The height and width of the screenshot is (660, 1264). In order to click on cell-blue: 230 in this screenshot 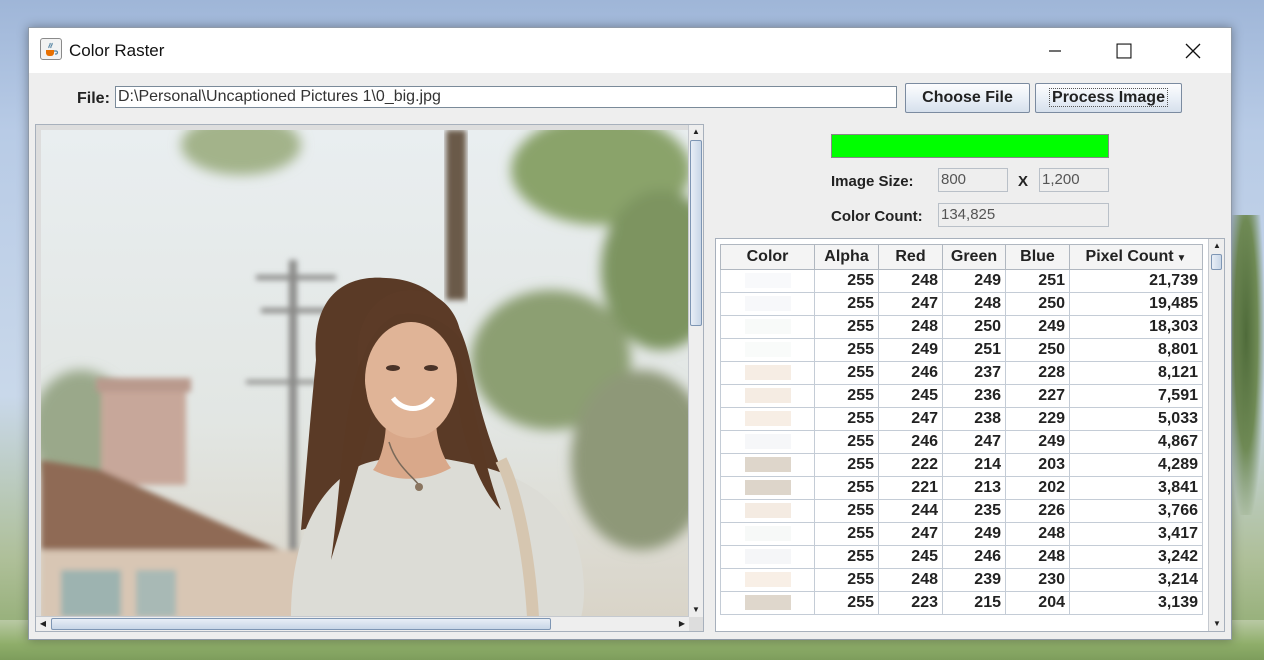, I will do `click(1037, 580)`.